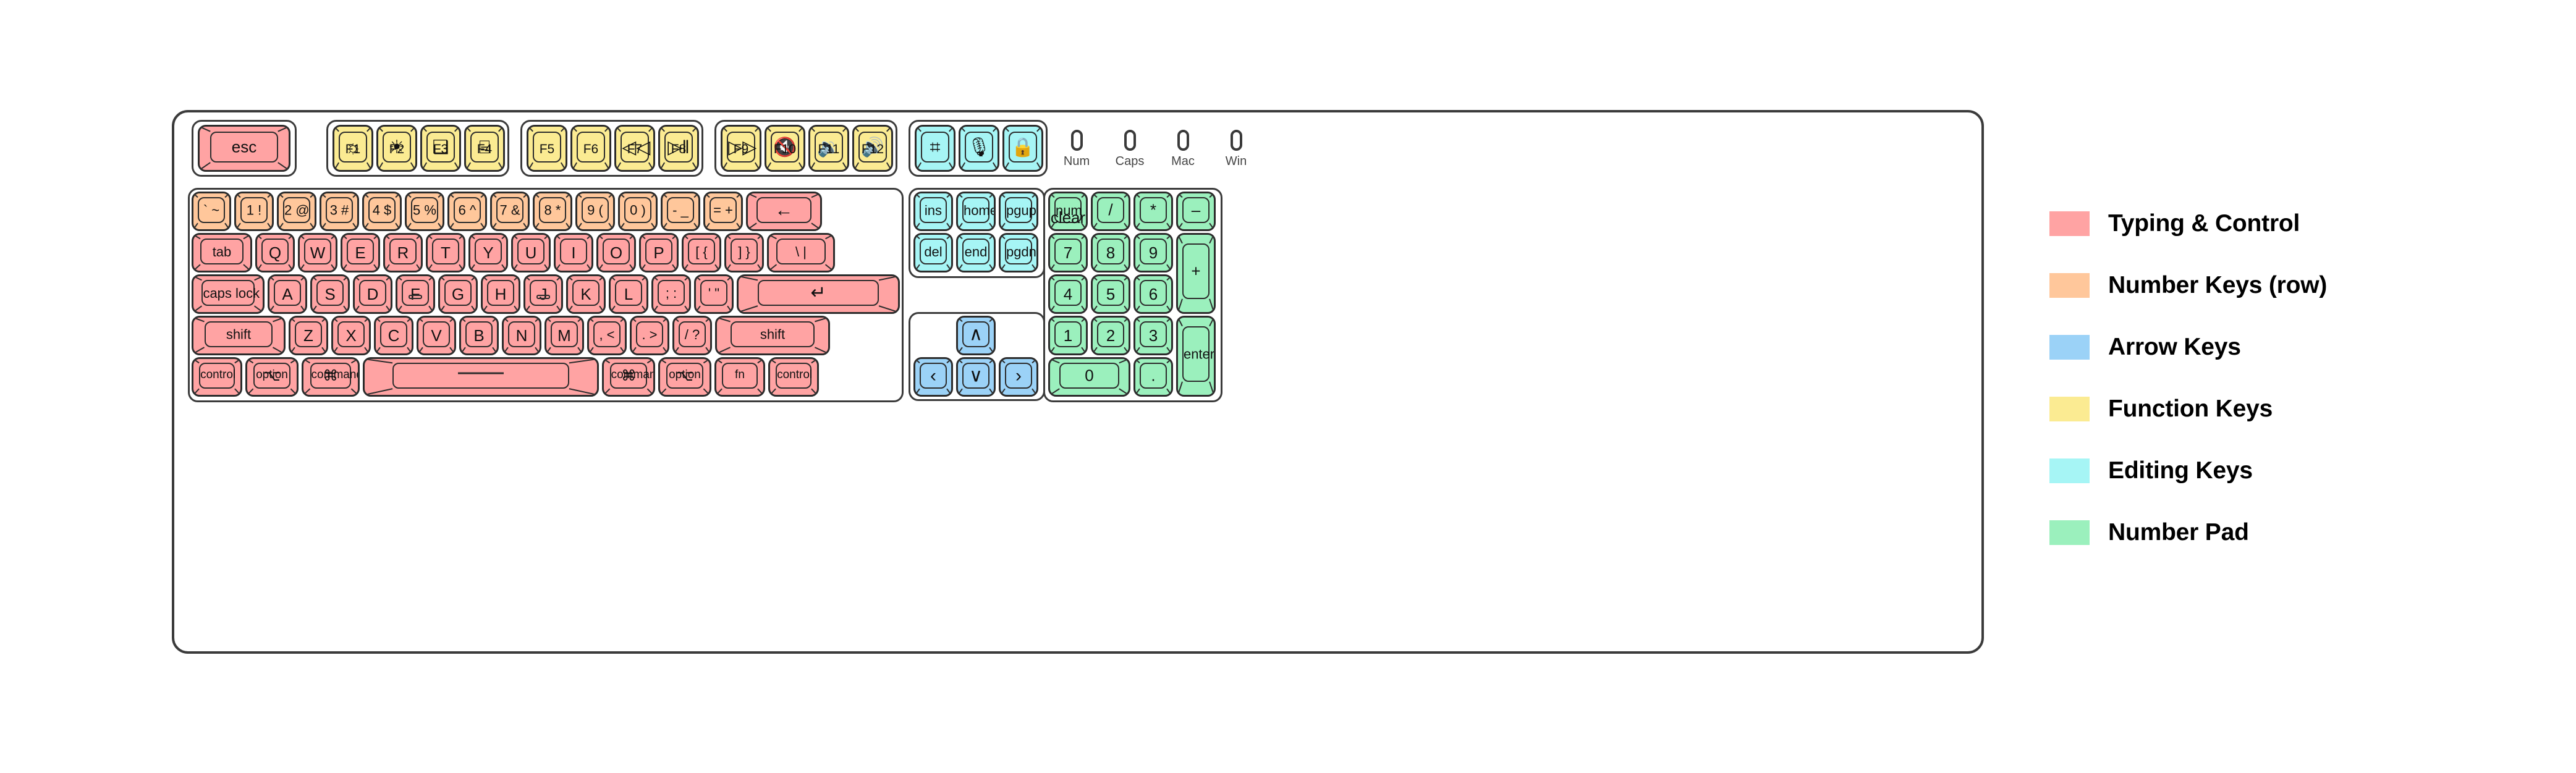  What do you see at coordinates (692, 335) in the screenshot?
I see `key-shift-10: / ?` at bounding box center [692, 335].